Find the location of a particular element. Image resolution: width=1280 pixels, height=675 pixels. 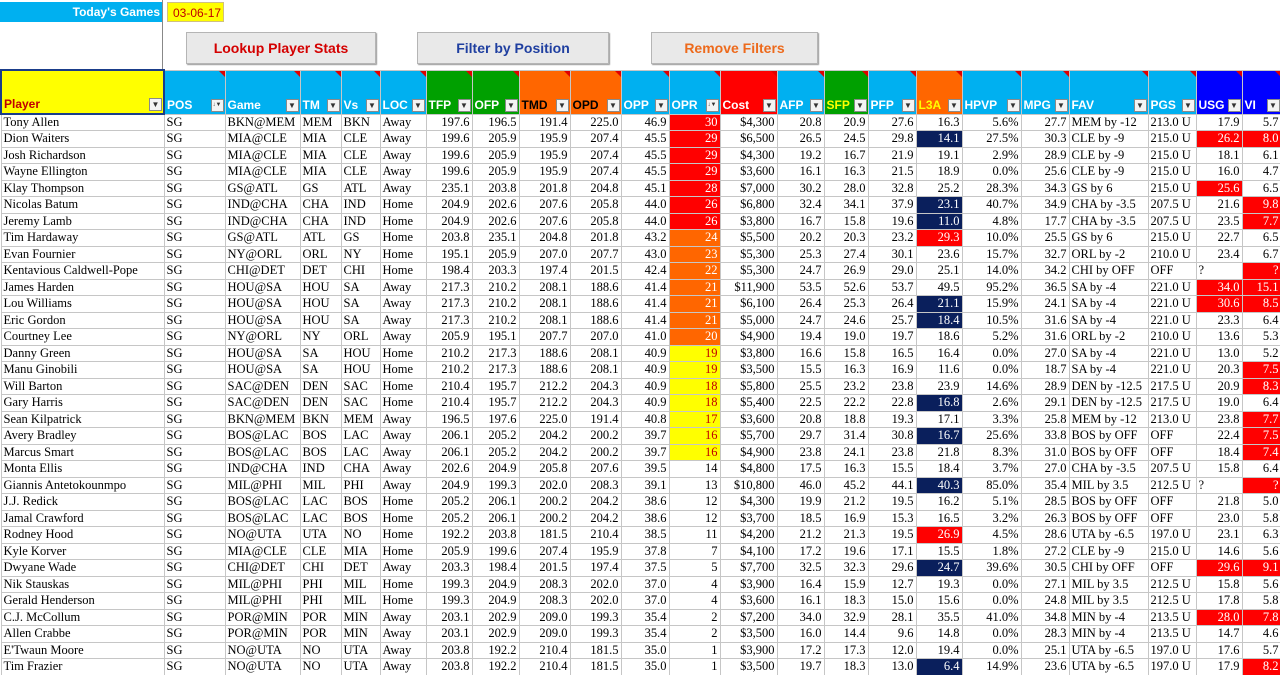

cell-hpvp: 5.1% is located at coordinates (991, 502).